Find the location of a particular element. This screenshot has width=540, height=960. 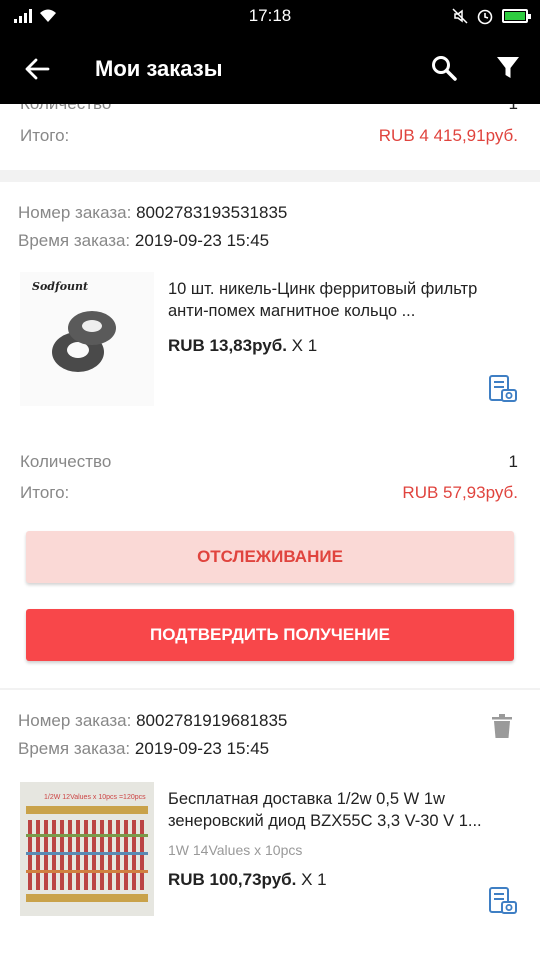

trash-icon is located at coordinates (502, 726).